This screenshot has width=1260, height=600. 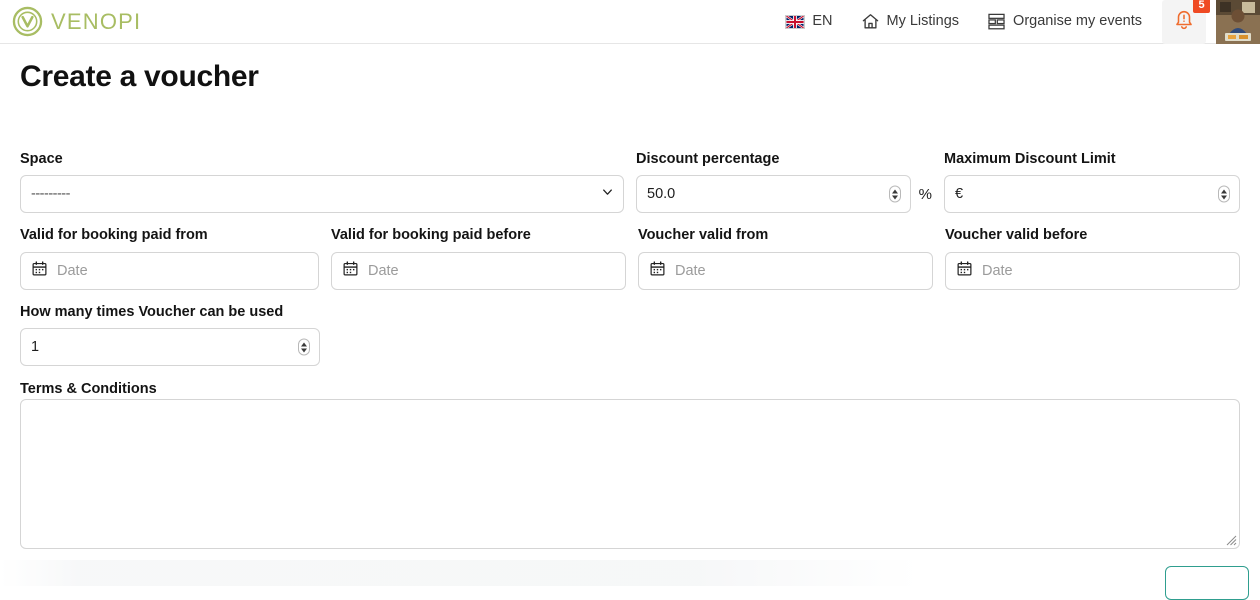 I want to click on form-row-3: How many times Voucher can be used 1, so click(x=630, y=335).